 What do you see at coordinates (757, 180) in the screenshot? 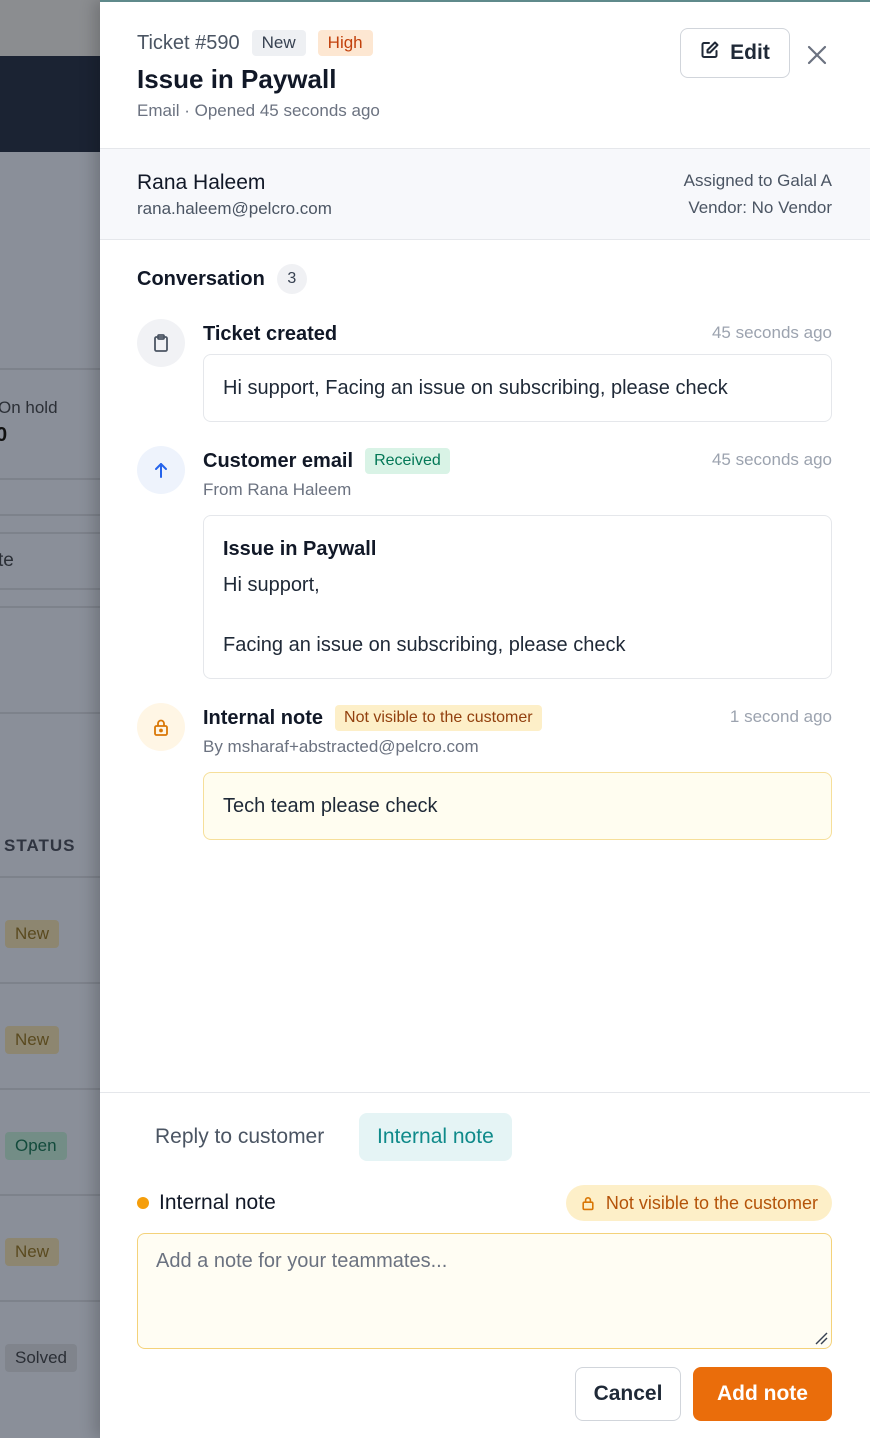
I see `assignee: Assigned to Galal A` at bounding box center [757, 180].